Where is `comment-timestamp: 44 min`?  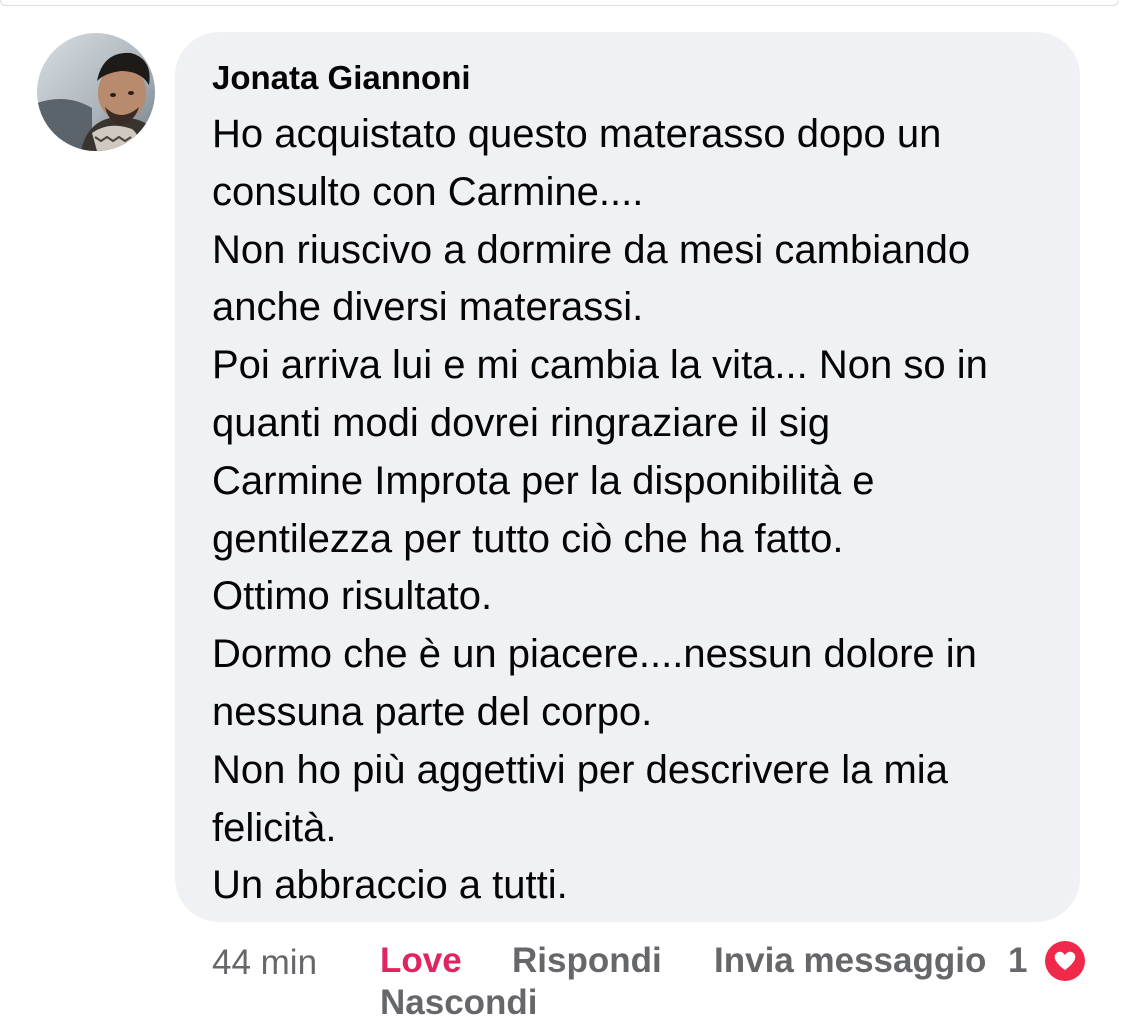 comment-timestamp: 44 min is located at coordinates (264, 963).